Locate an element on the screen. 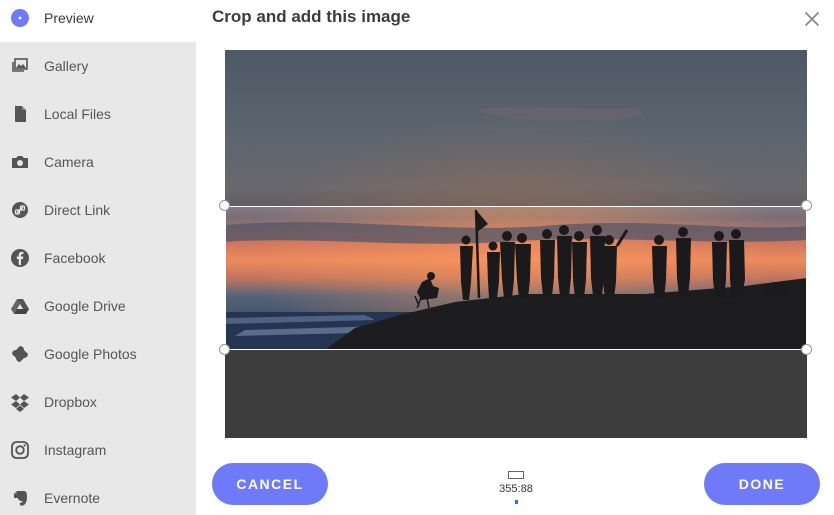 The height and width of the screenshot is (515, 834). sidebar-item-google-drive: Google Drive is located at coordinates (98, 306).